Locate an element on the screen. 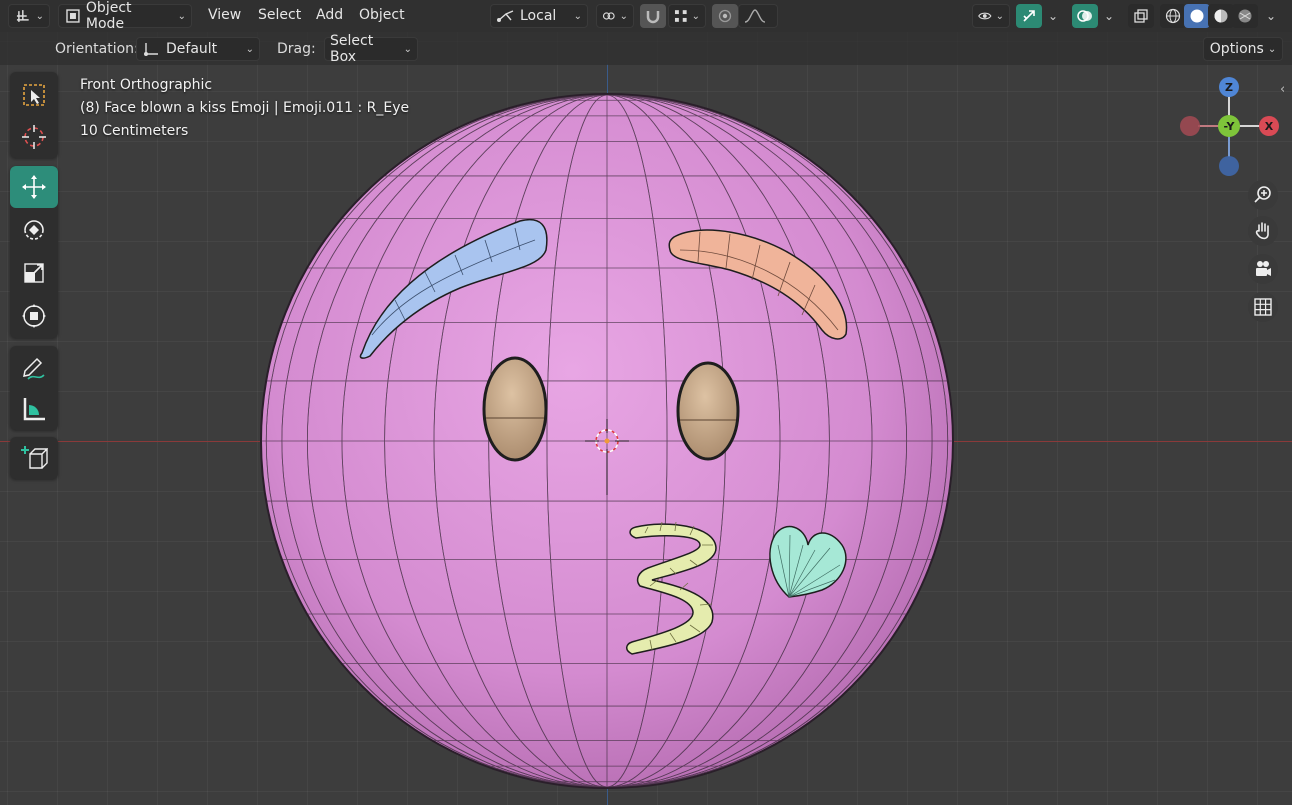 The image size is (1292, 805). snap-toggle is located at coordinates (653, 16).